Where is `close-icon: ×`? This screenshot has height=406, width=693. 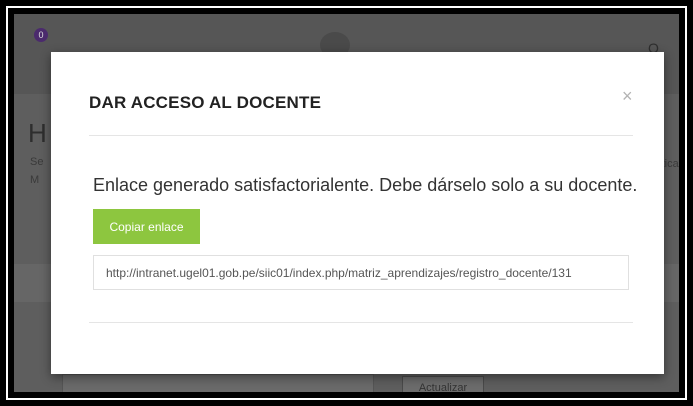
close-icon: × is located at coordinates (627, 96).